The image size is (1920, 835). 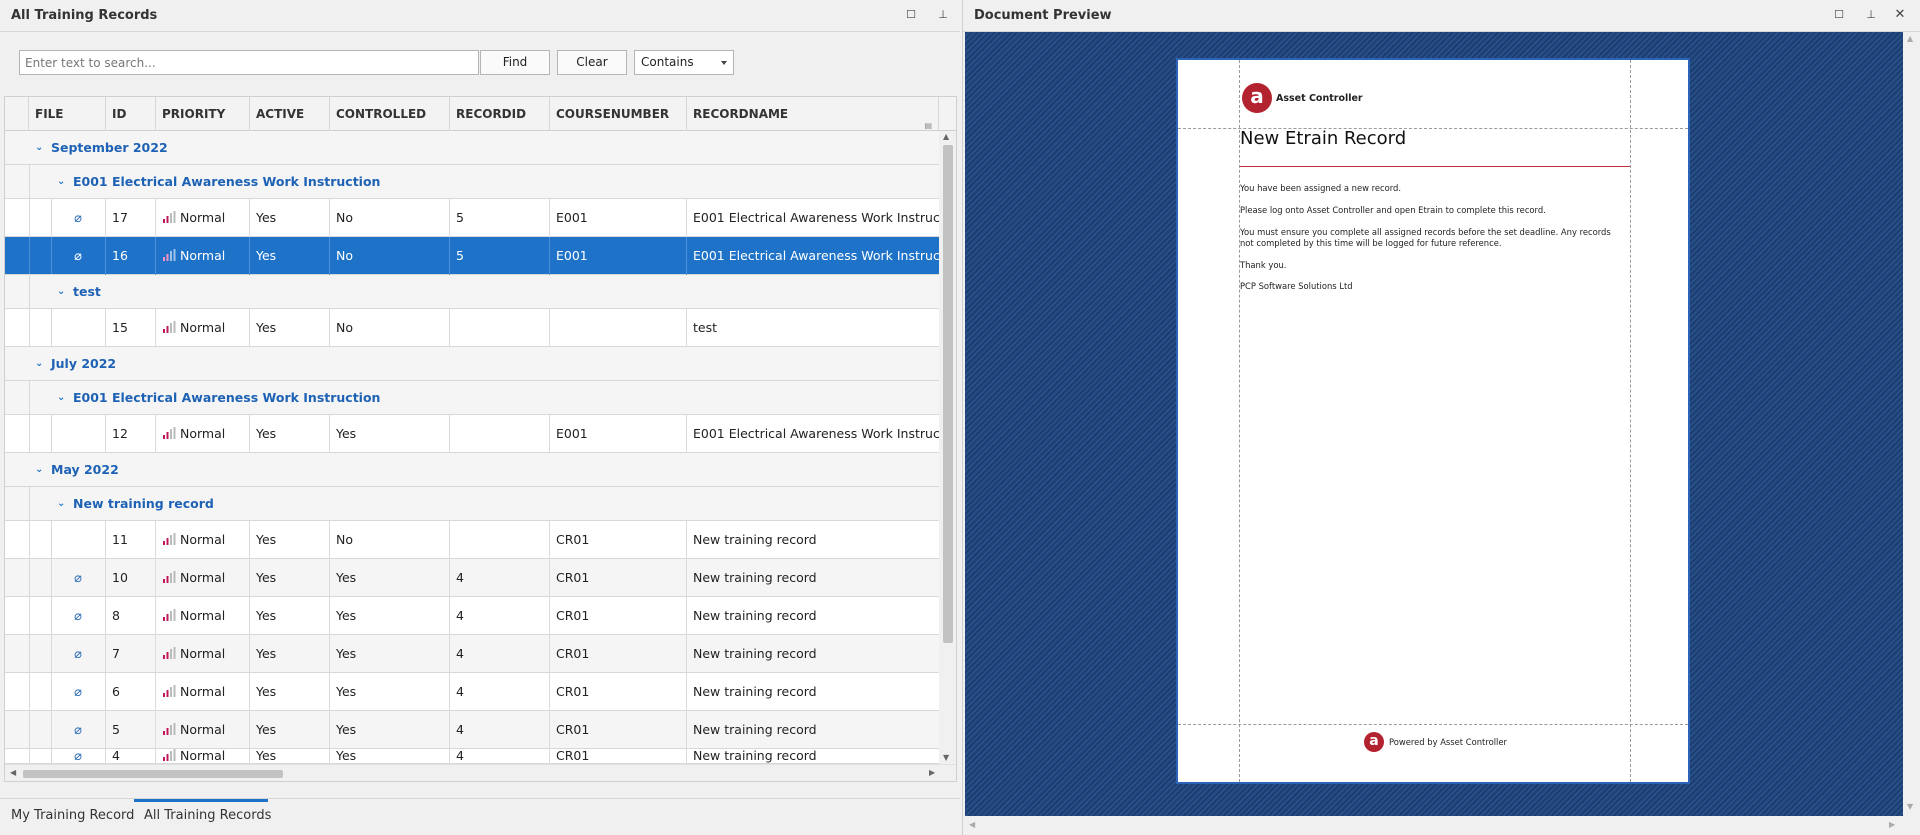 I want to click on tab-my-training-record: My Training Record, so click(x=72, y=815).